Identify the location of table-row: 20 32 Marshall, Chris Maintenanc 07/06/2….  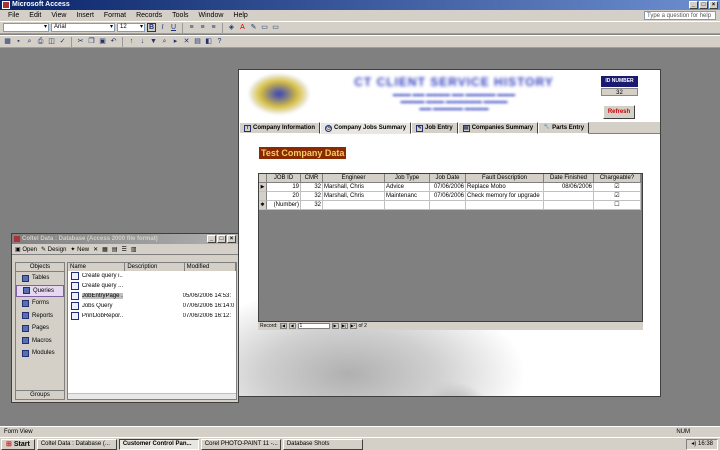
(450, 196).